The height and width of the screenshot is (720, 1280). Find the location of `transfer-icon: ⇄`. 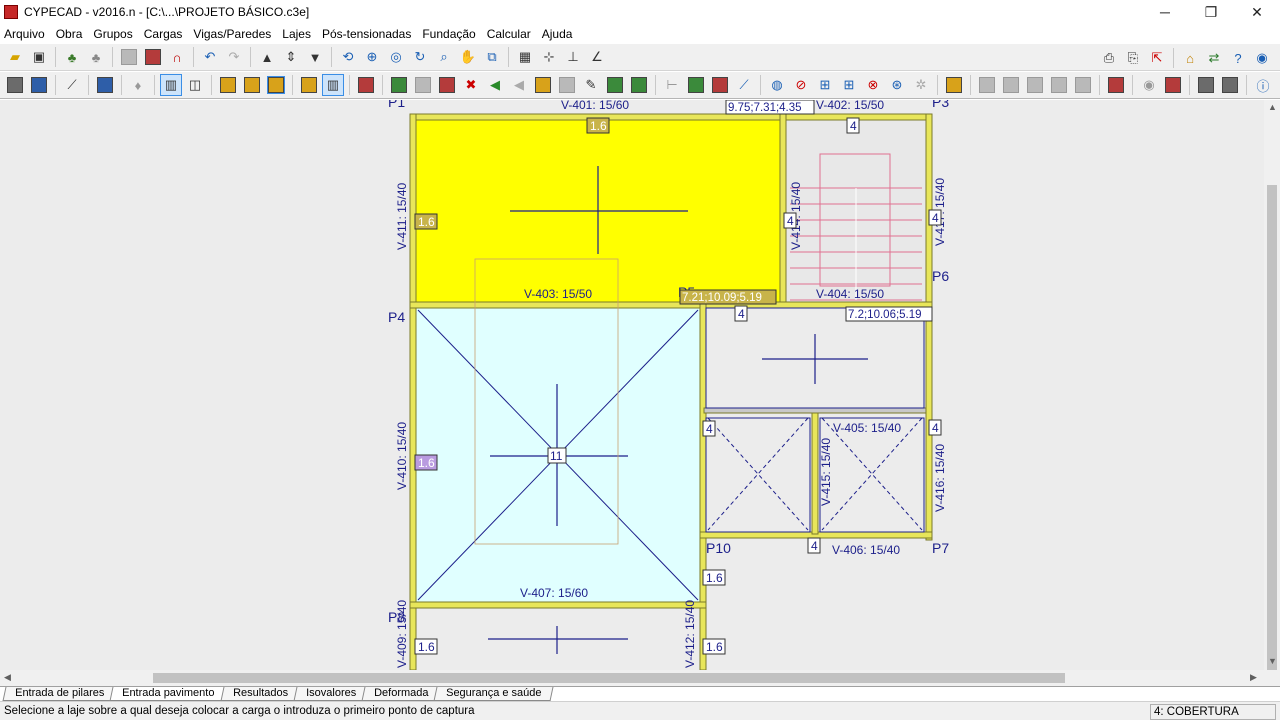

transfer-icon: ⇄ is located at coordinates (1214, 58).